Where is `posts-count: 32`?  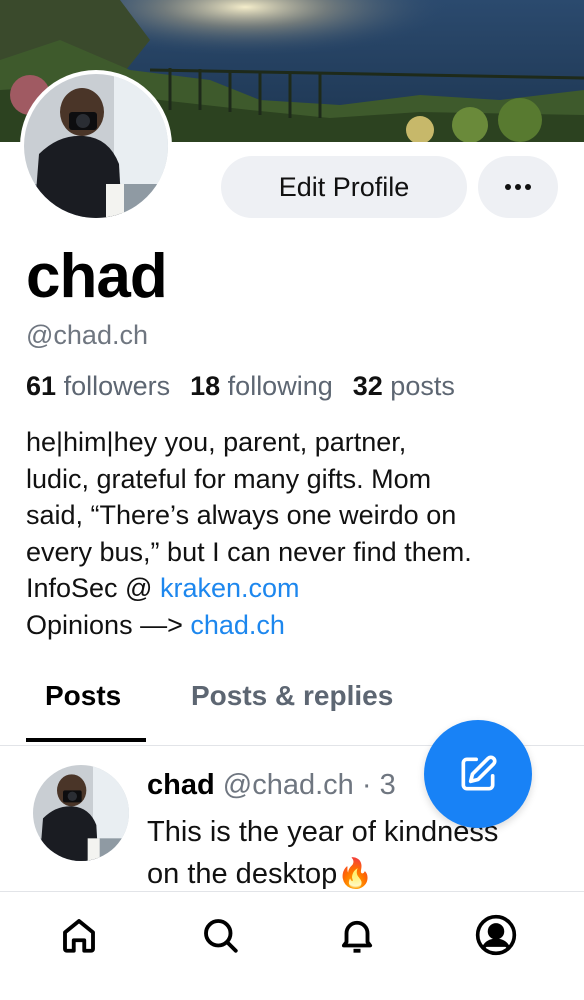
posts-count: 32 is located at coordinates (367, 386).